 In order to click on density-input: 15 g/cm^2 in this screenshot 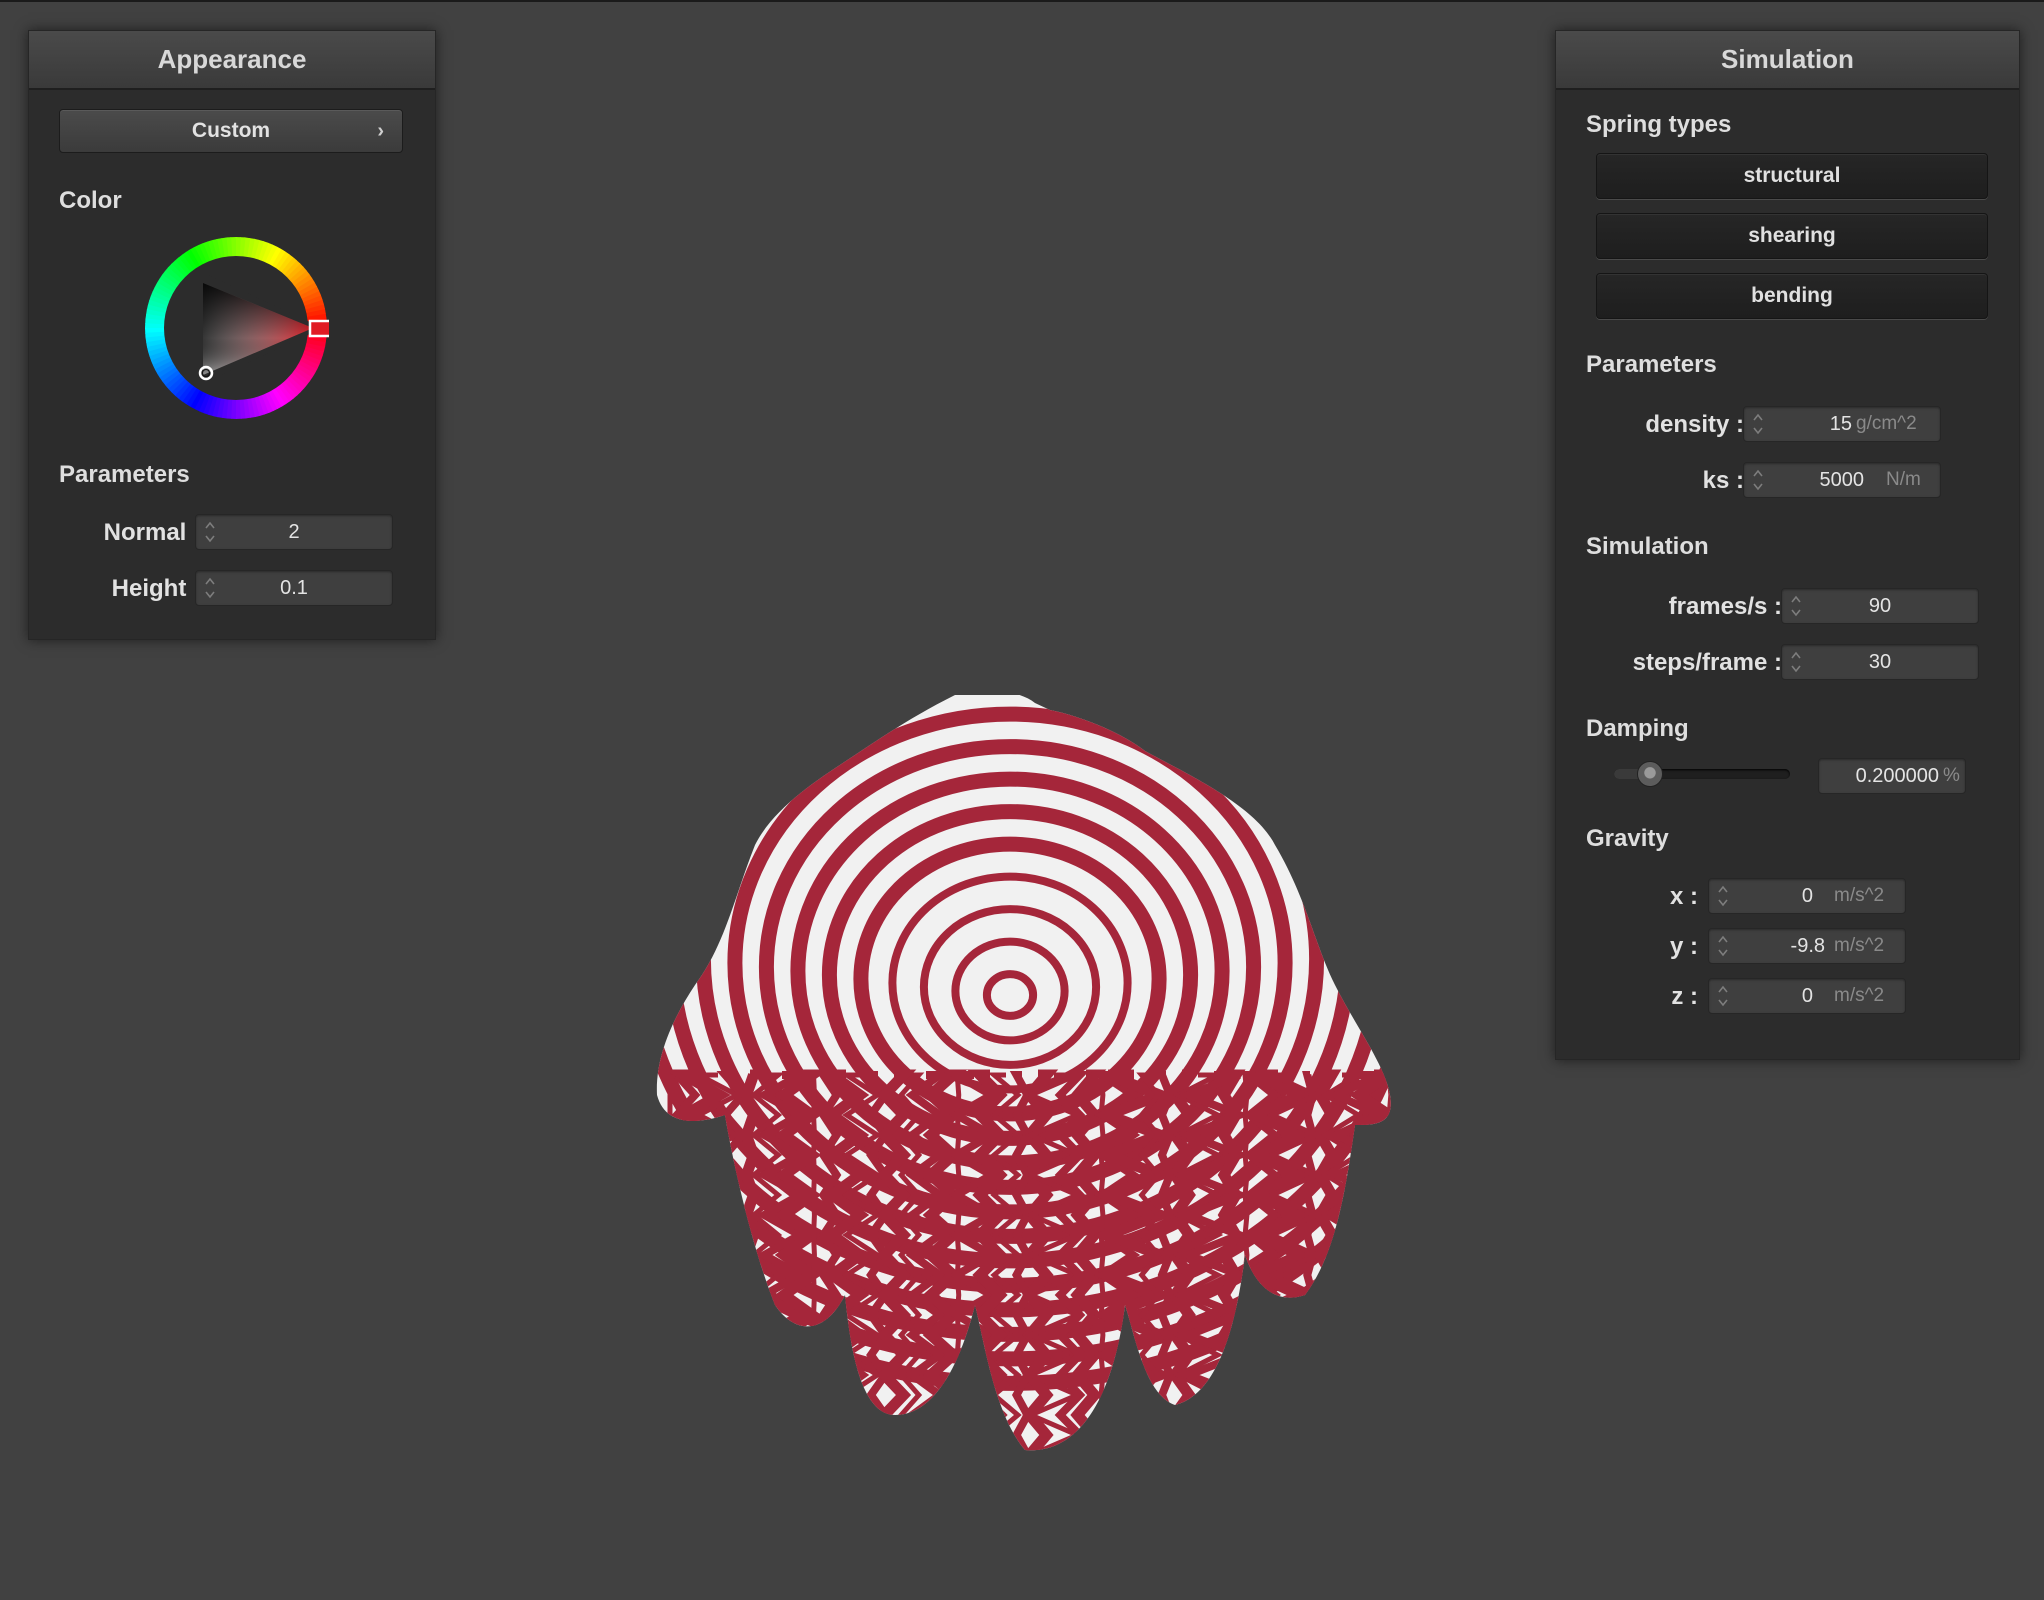, I will do `click(1842, 424)`.